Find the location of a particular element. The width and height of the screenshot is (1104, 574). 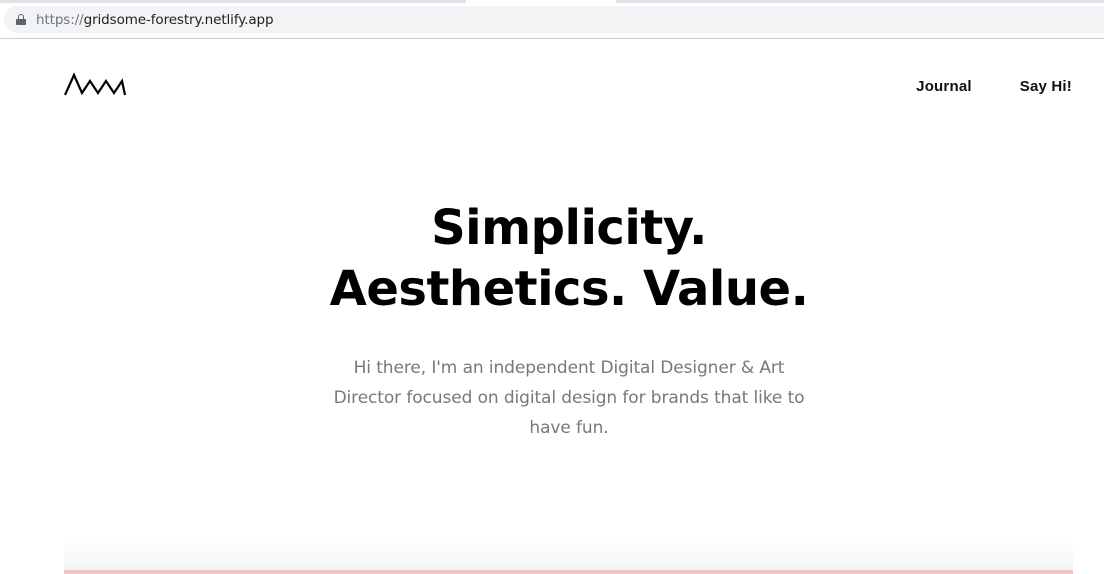

content-card-top-bar is located at coordinates (568, 572).